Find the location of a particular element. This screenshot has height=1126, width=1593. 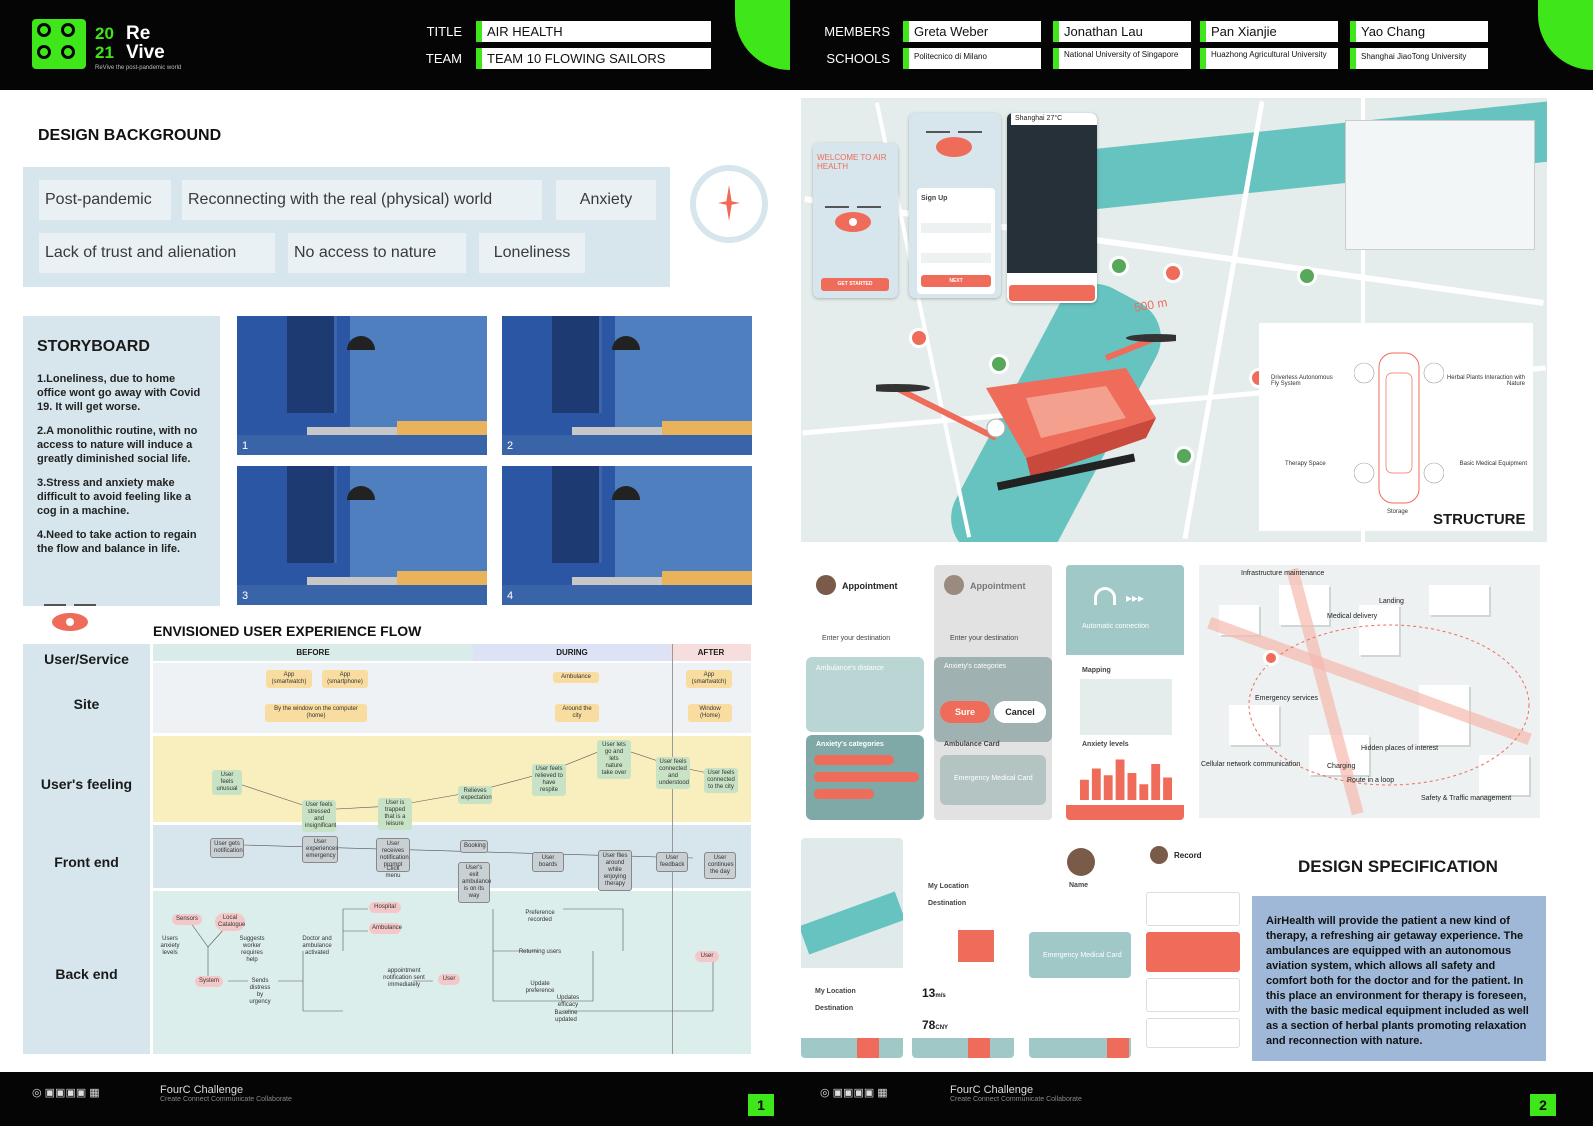

schools-label: SCHOOLS is located at coordinates (858, 58).